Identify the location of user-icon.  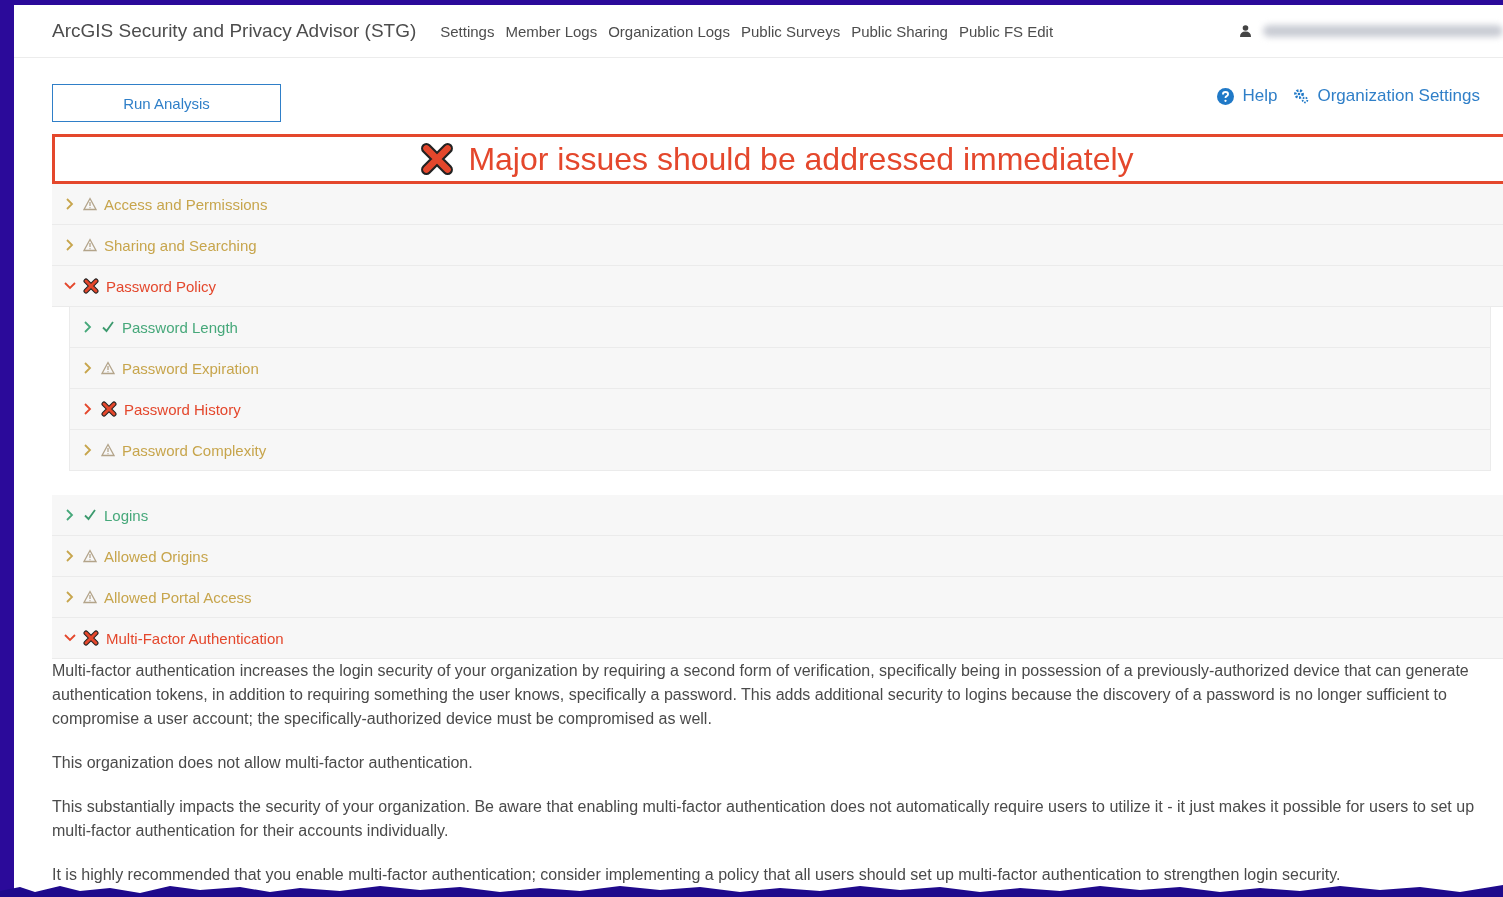
(1245, 31).